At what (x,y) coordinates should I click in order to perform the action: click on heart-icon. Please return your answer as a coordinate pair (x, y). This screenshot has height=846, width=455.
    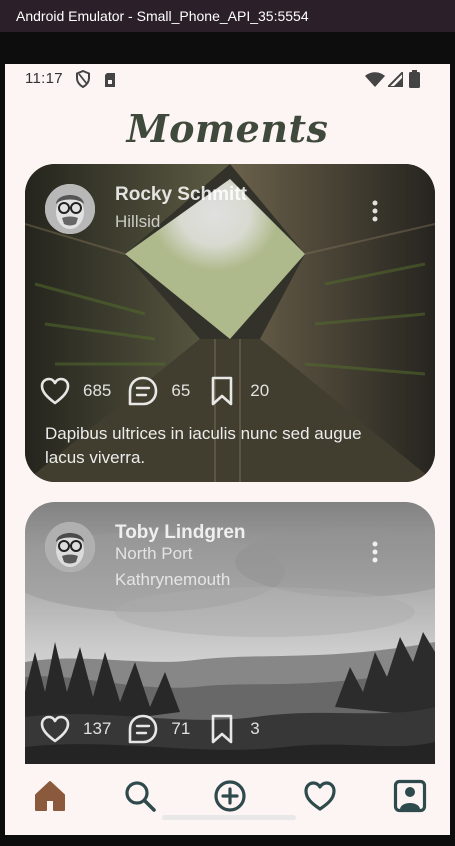
    Looking at the image, I should click on (320, 796).